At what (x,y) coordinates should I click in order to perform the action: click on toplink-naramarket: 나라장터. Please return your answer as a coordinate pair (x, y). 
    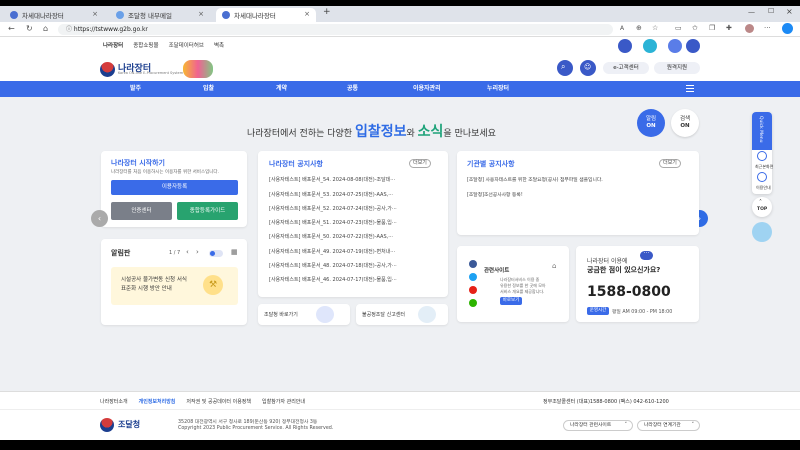
    Looking at the image, I should click on (113, 45).